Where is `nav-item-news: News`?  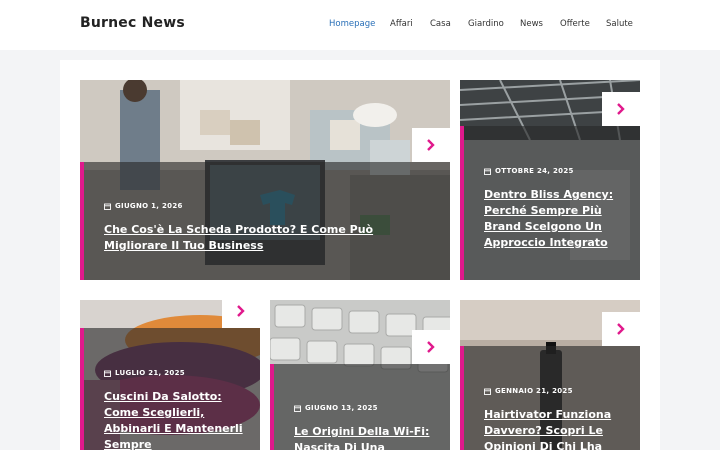 nav-item-news: News is located at coordinates (531, 24).